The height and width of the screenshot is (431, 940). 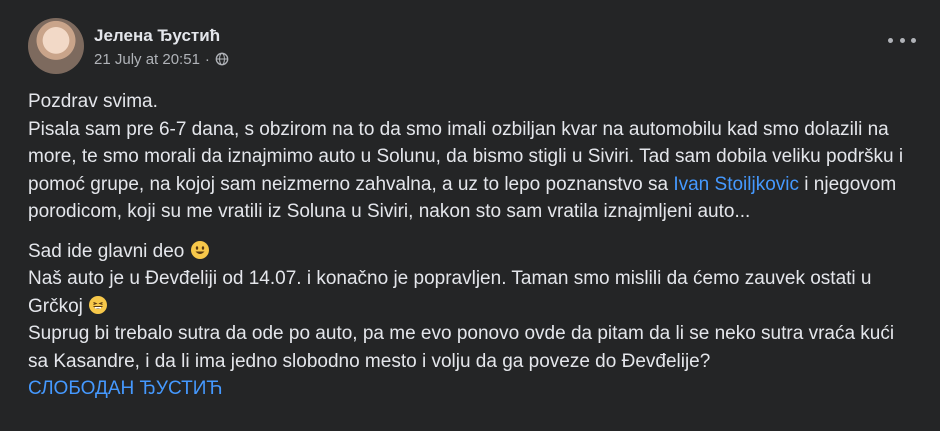 What do you see at coordinates (56, 46) in the screenshot?
I see `avatar` at bounding box center [56, 46].